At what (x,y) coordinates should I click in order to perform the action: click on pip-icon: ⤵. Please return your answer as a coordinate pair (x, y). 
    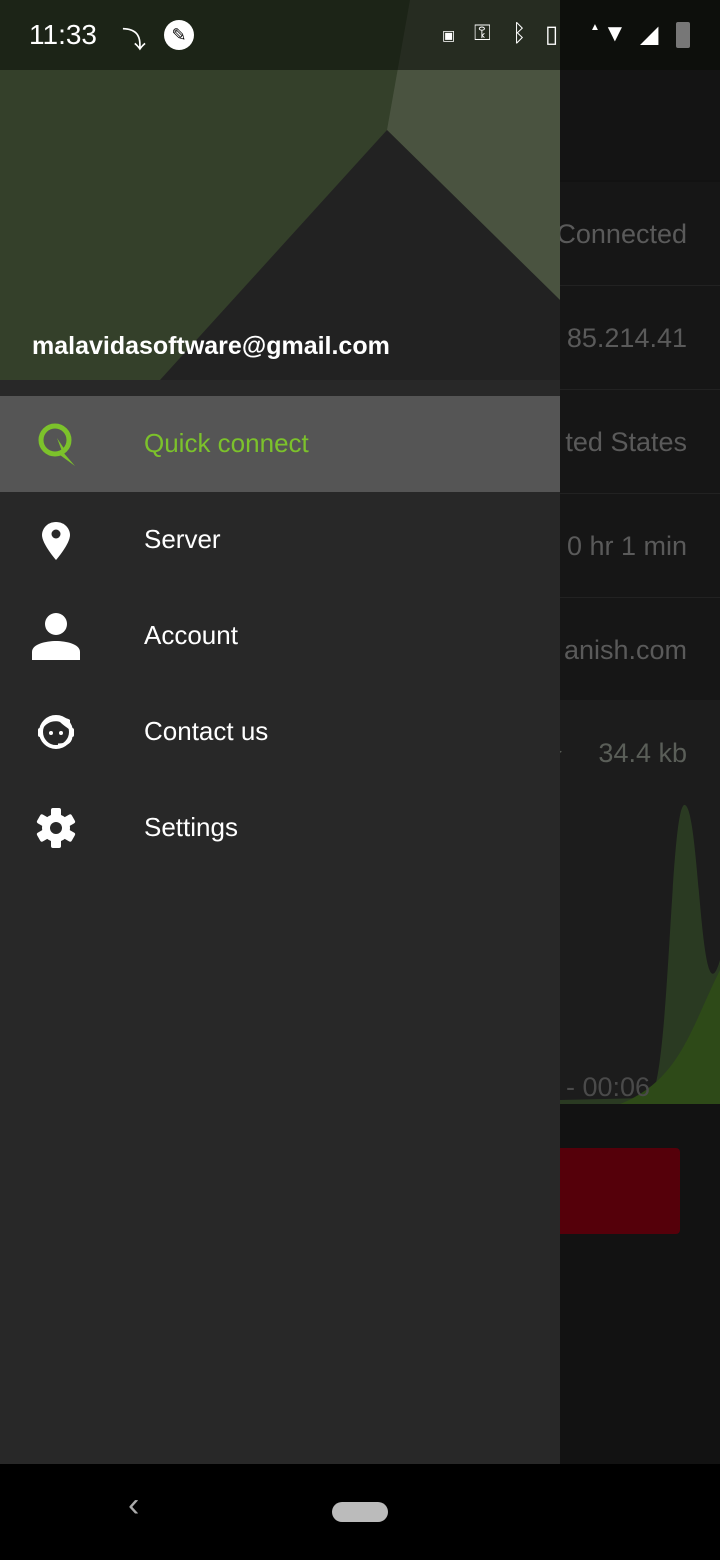
    Looking at the image, I should click on (134, 40).